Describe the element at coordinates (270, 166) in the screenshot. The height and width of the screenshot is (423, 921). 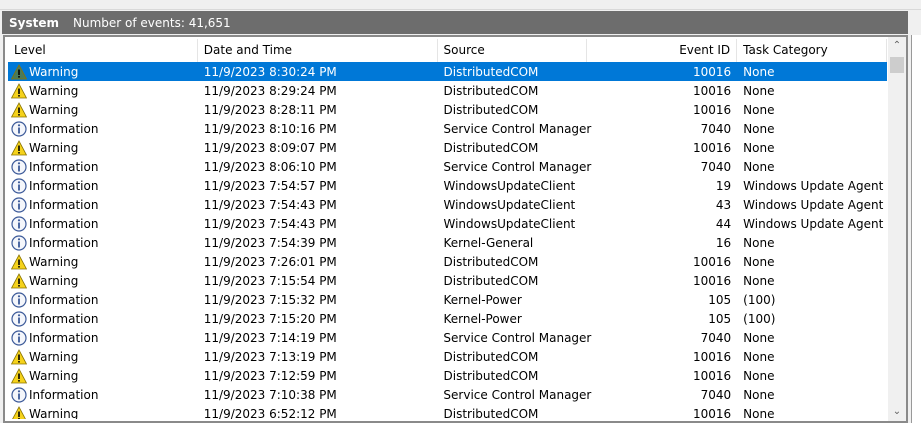
I see `date-cell: 11/9/2023 8:06:10 PM` at that location.